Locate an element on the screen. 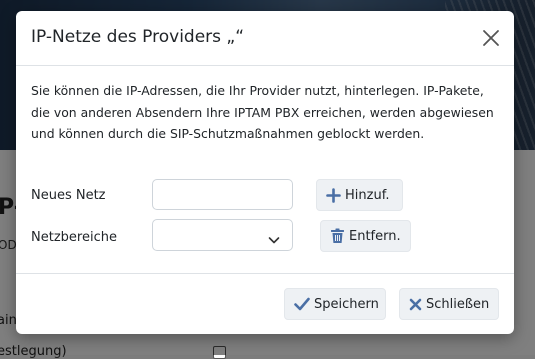  add-net-button: Hinzuf. is located at coordinates (359, 195).